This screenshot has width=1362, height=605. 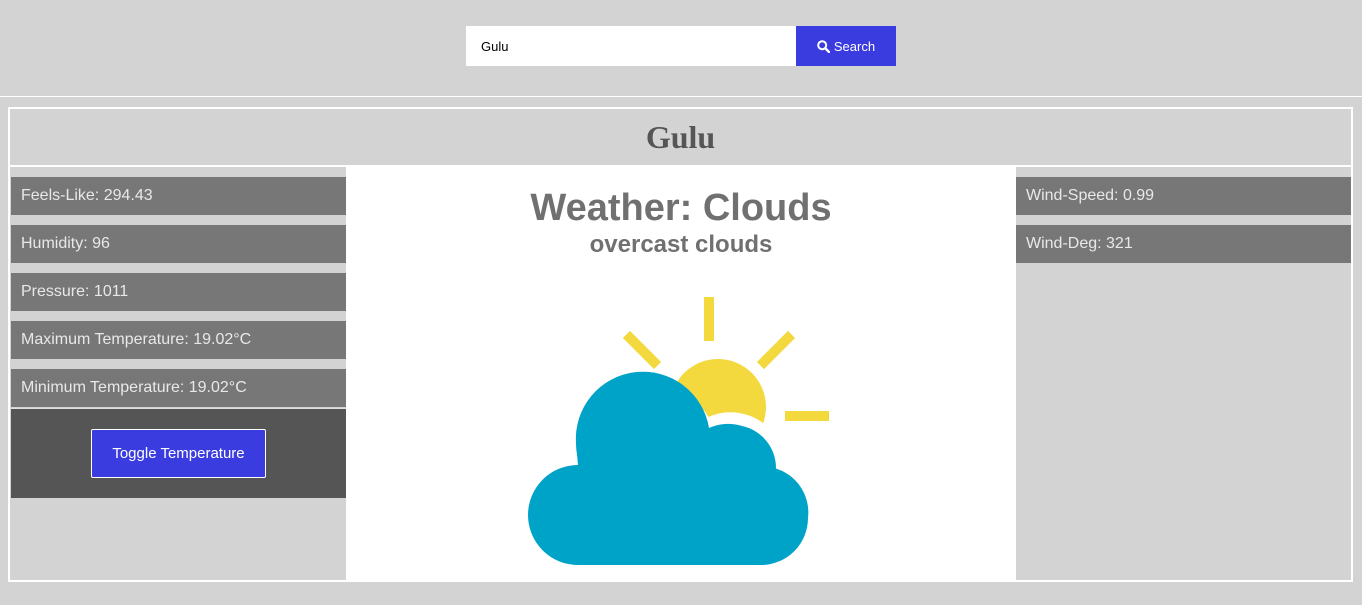 I want to click on divider, so click(x=681, y=96).